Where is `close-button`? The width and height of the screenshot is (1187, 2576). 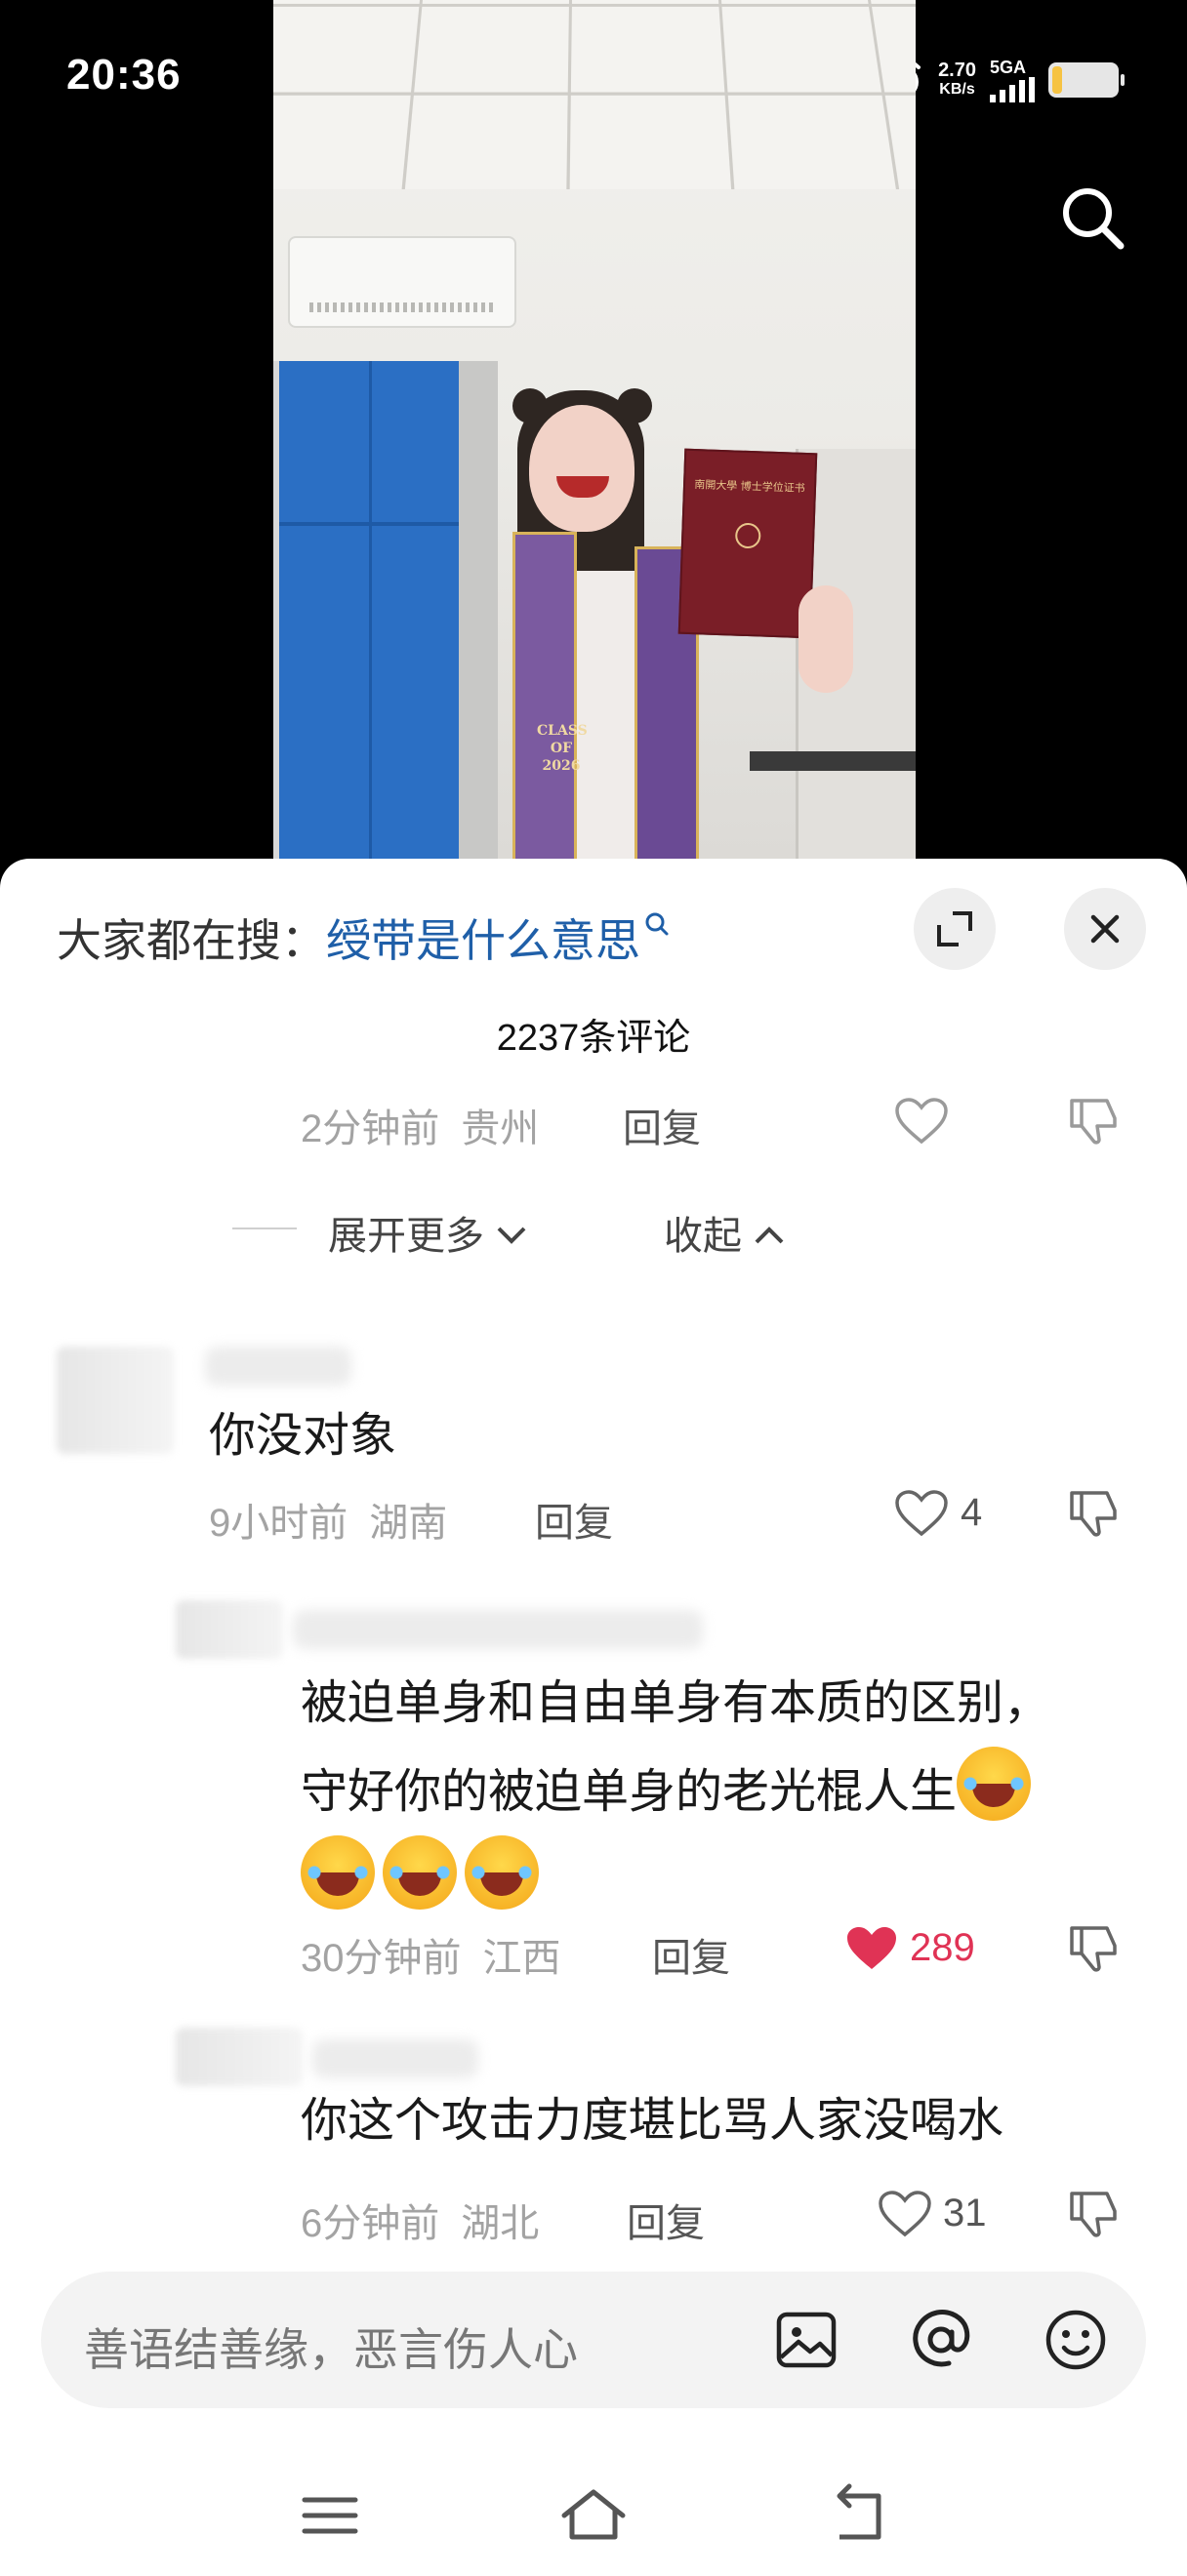
close-button is located at coordinates (1105, 929).